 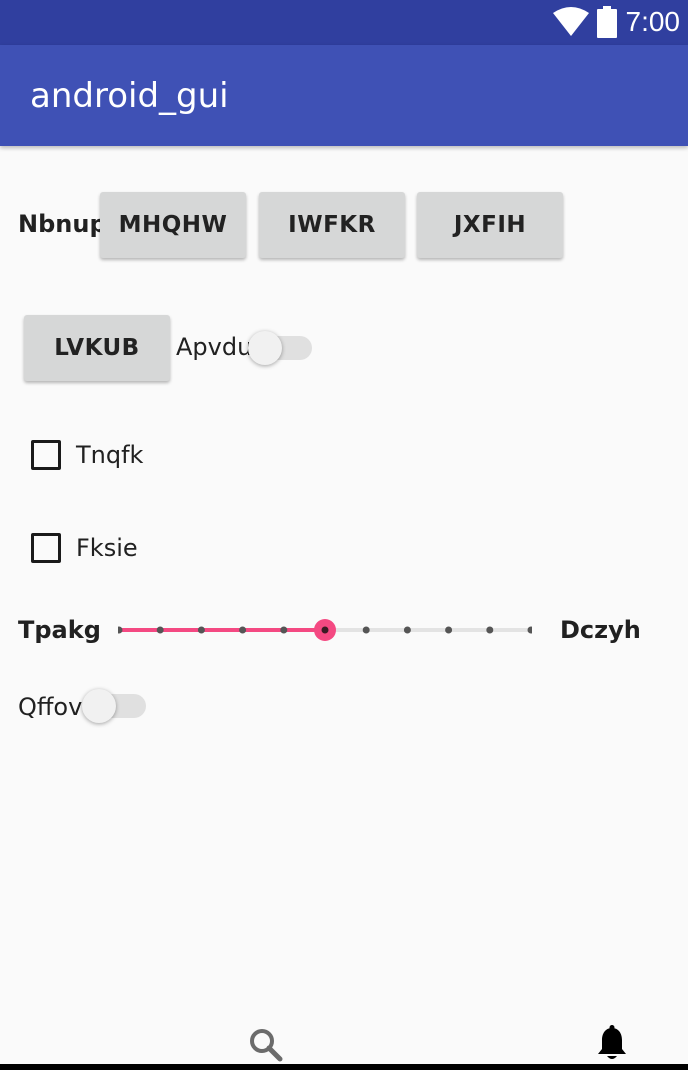 What do you see at coordinates (129, 96) in the screenshot?
I see `app-title: android_gui` at bounding box center [129, 96].